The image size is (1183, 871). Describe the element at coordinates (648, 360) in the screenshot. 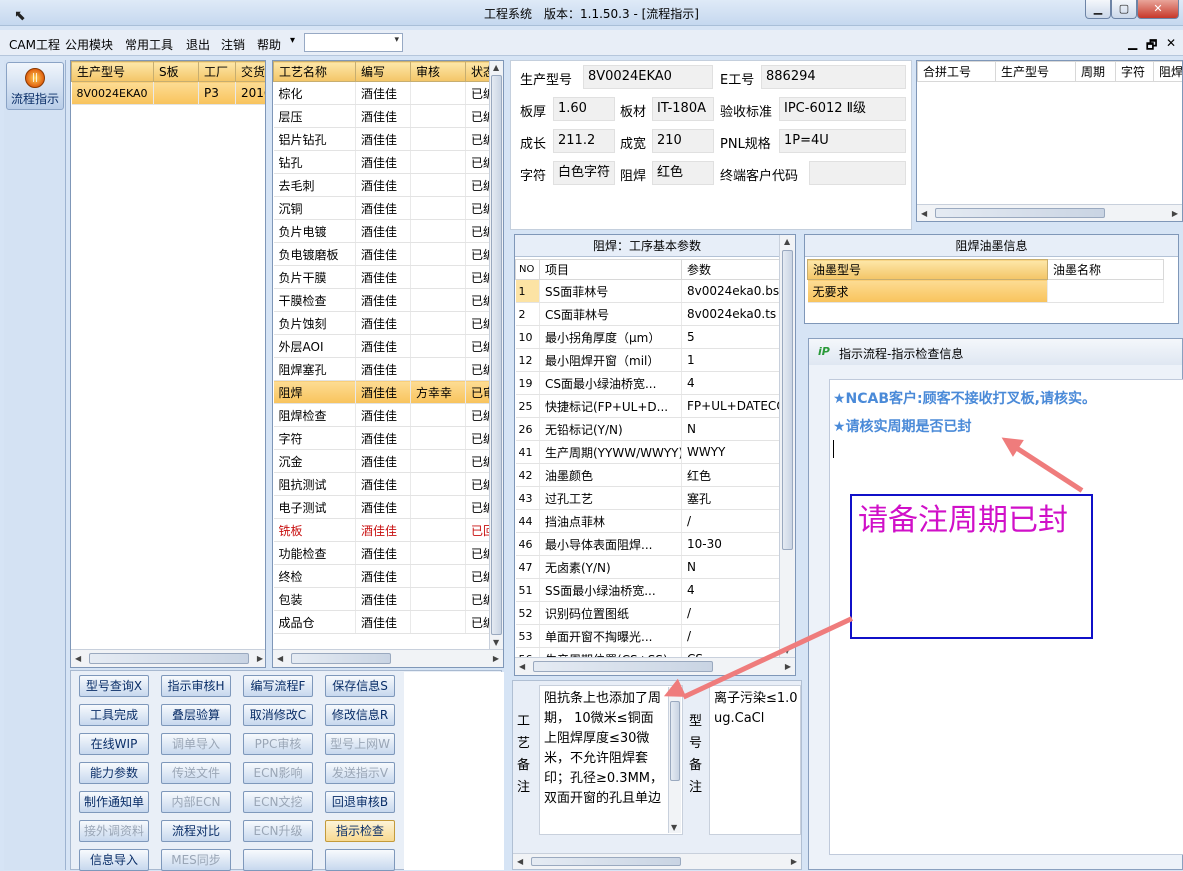

I see `table-row: 12最小阻焊开窗（mil）1` at that location.